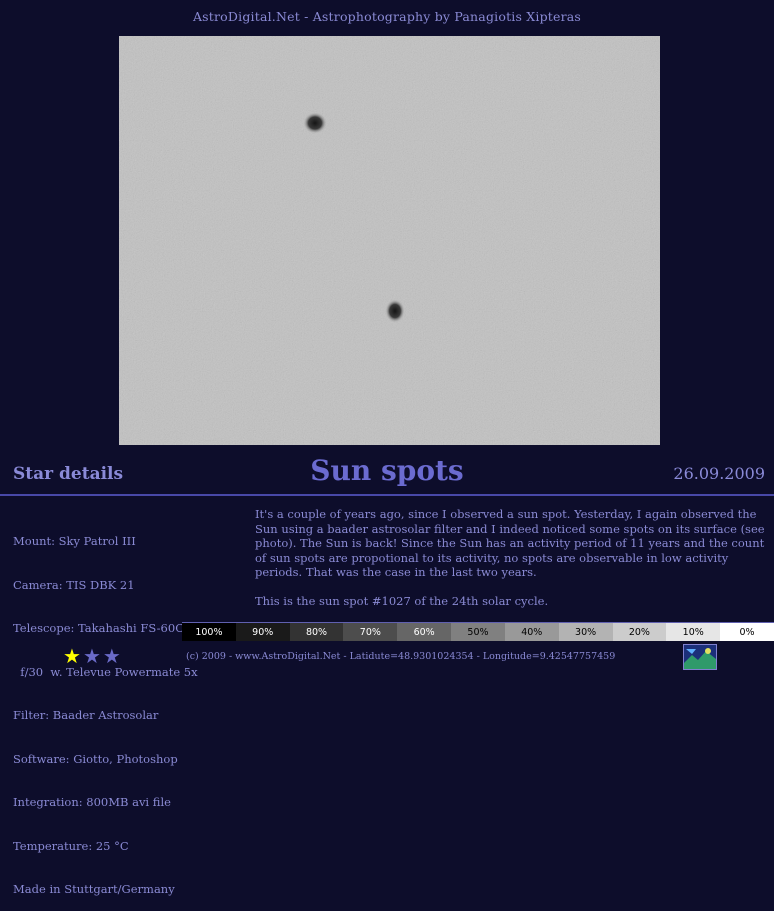  I want to click on detail-camera: Camera: TIS DBK 21, so click(74, 584).